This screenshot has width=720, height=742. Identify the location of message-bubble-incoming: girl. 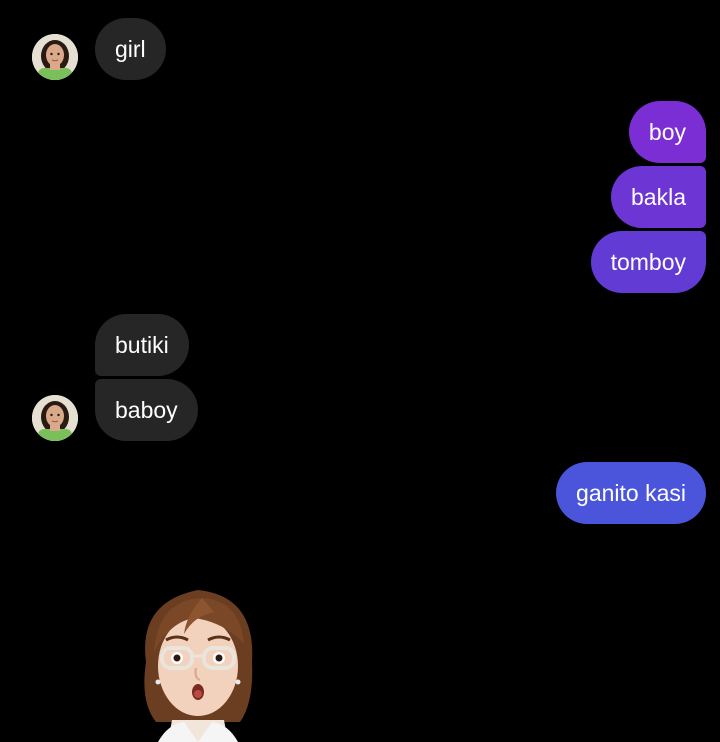
(130, 49).